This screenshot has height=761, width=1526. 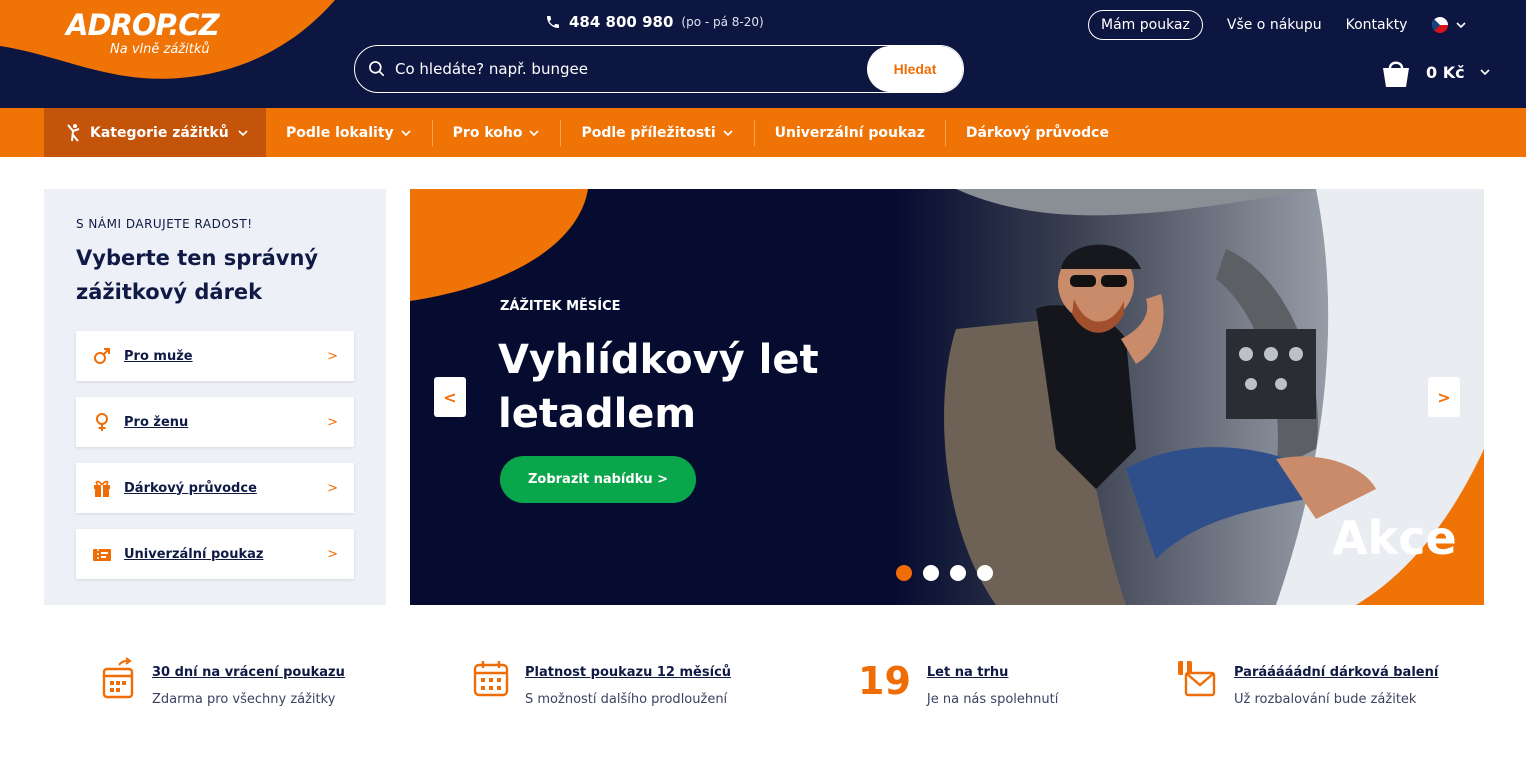 What do you see at coordinates (156, 422) in the screenshot?
I see `panel-item-label: Pro ženu` at bounding box center [156, 422].